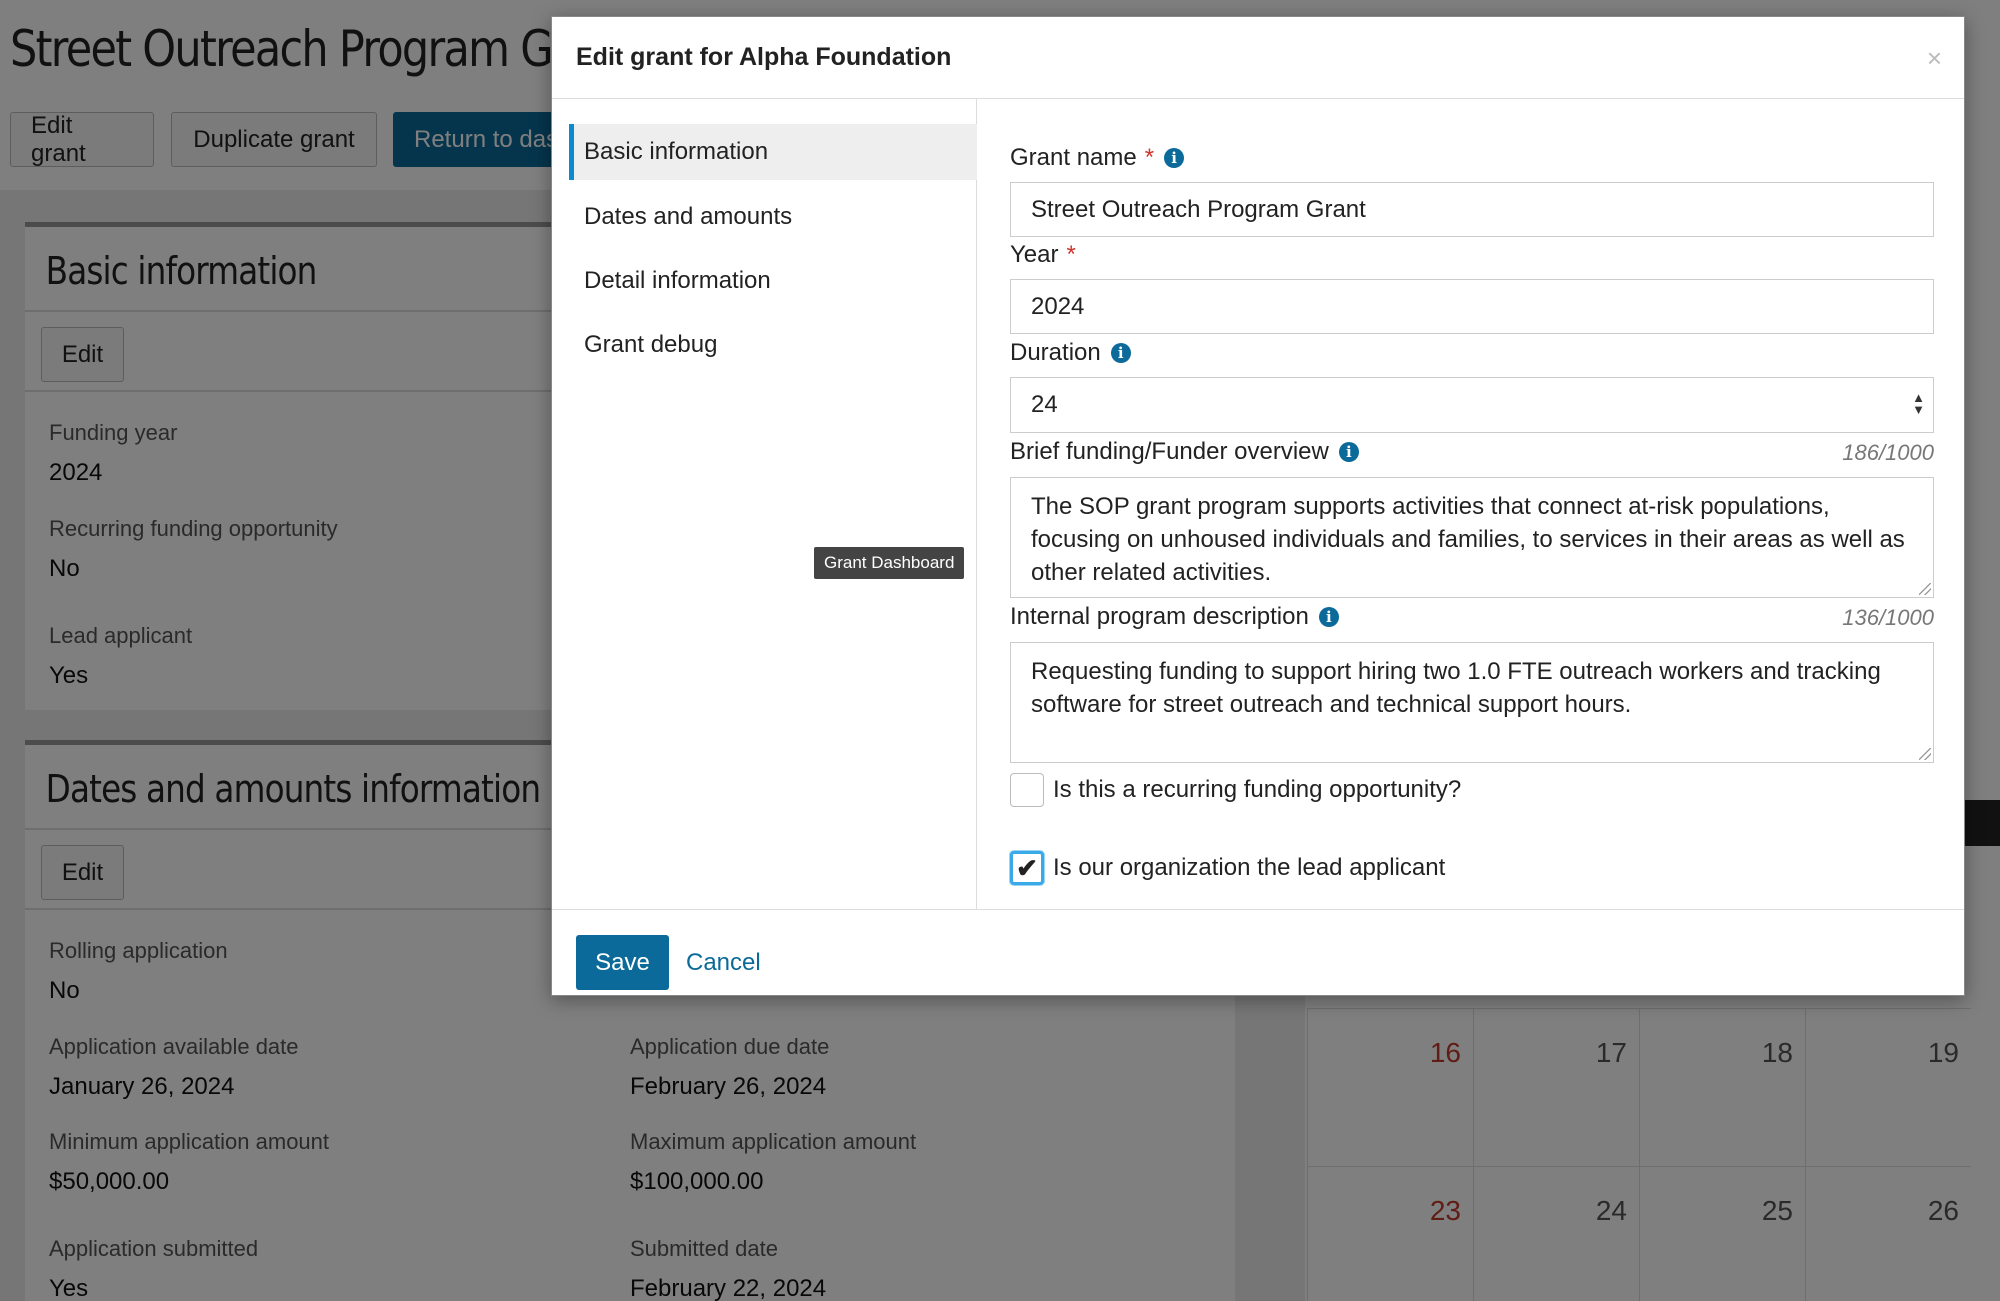  Describe the element at coordinates (773, 281) in the screenshot. I see `nav-detail-information: Detail information` at that location.